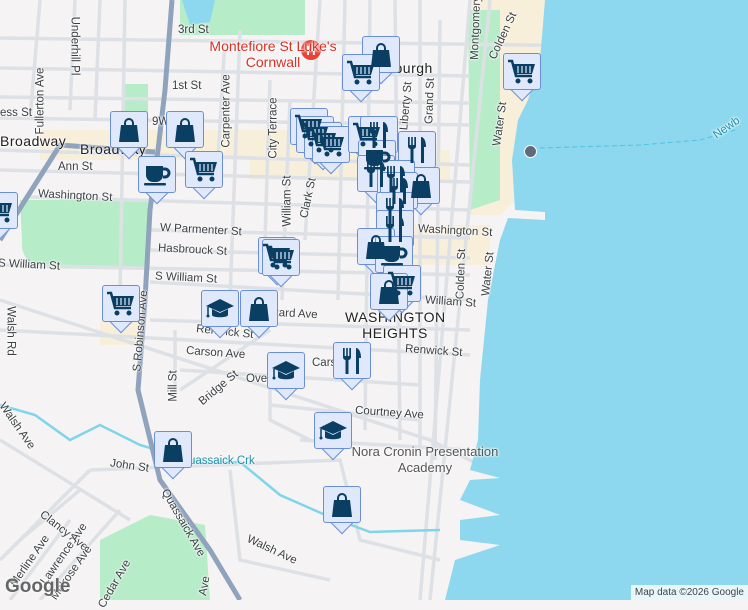  Describe the element at coordinates (220, 468) in the screenshot. I see `creek` at that location.